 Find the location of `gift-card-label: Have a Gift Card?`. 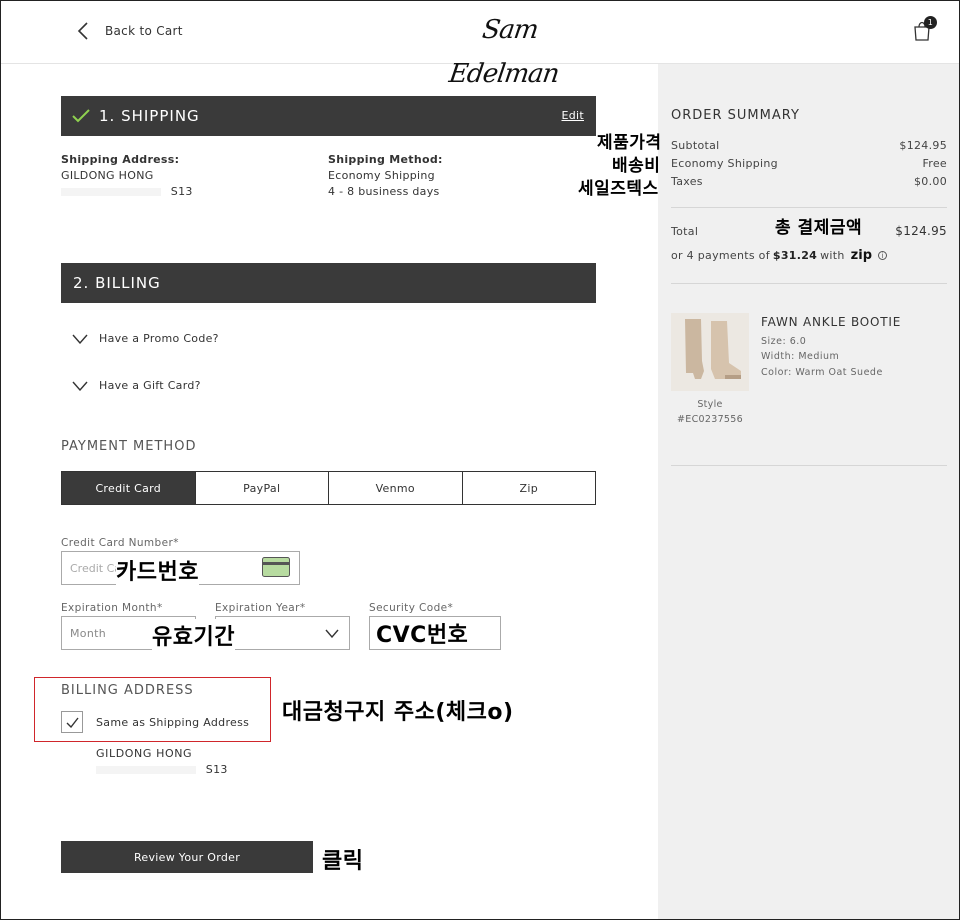

gift-card-label: Have a Gift Card? is located at coordinates (150, 385).